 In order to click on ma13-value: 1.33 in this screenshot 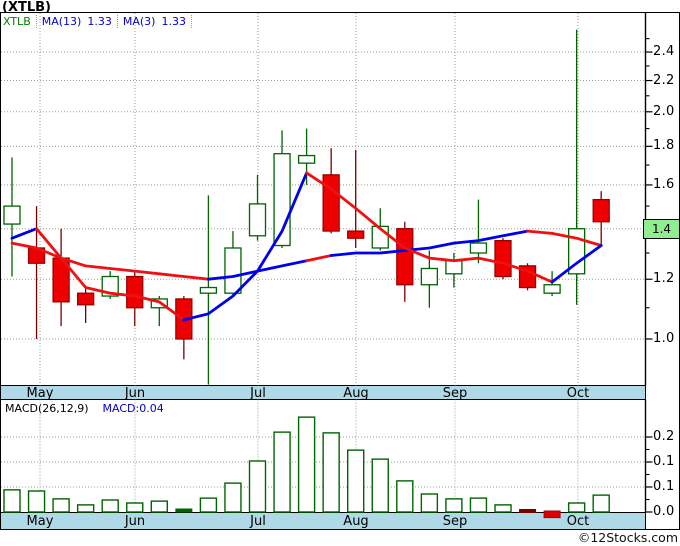, I will do `click(99, 21)`.